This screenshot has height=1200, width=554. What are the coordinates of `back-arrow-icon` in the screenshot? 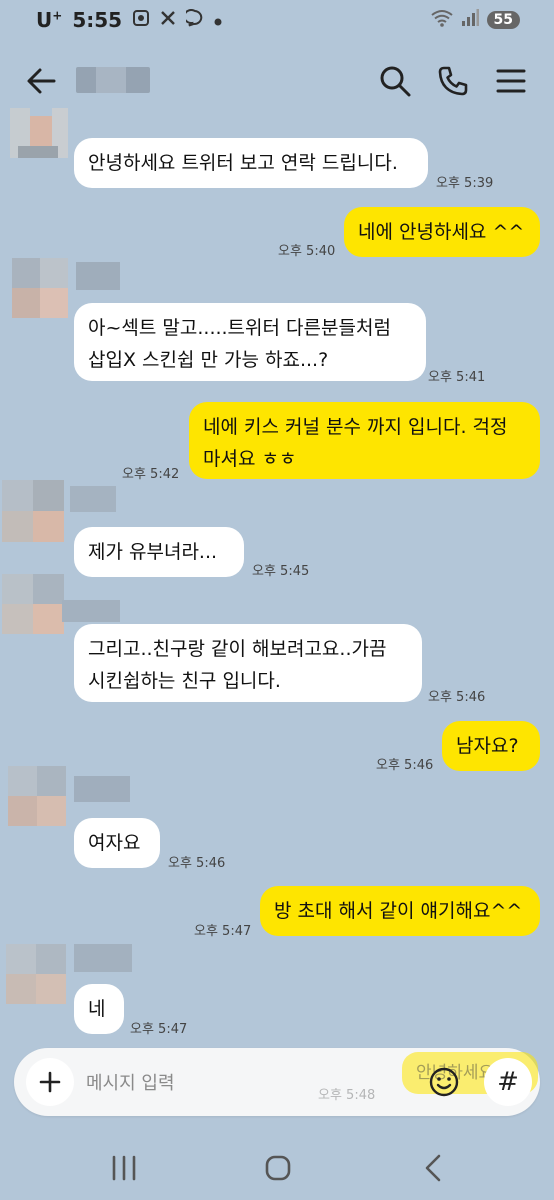 It's located at (41, 81).